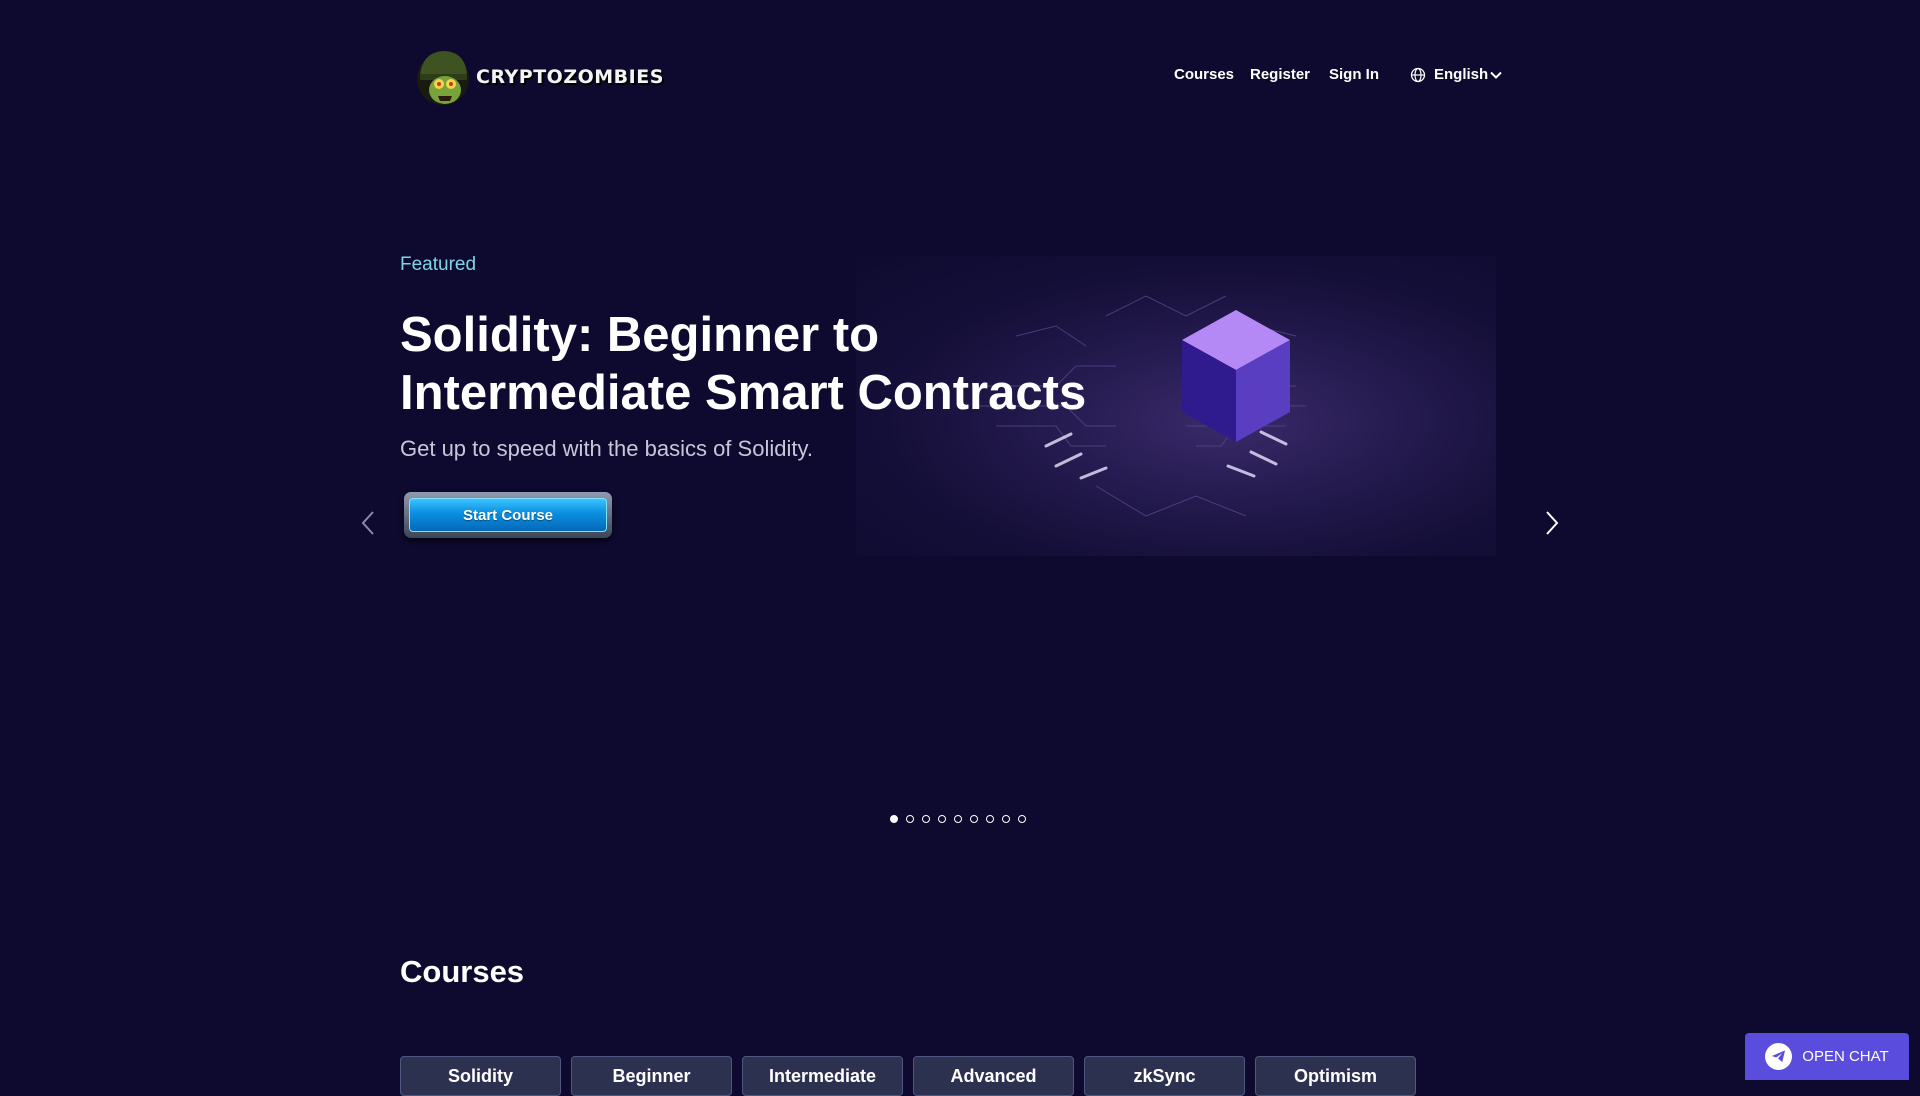 The image size is (1920, 1096). Describe the element at coordinates (462, 971) in the screenshot. I see `courses-heading: Courses` at that location.